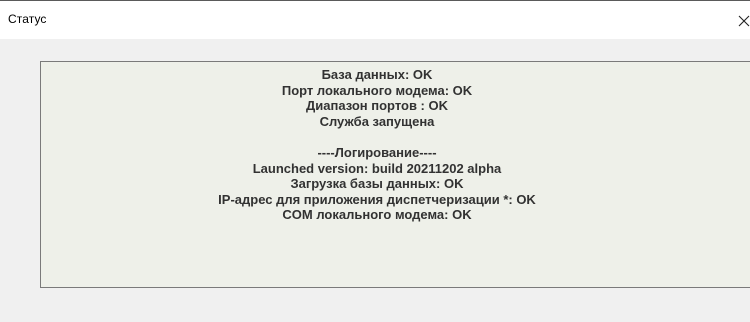 The image size is (750, 322). What do you see at coordinates (377, 90) in the screenshot?
I see `status-line-modem-port: Порт локального модема: OK` at bounding box center [377, 90].